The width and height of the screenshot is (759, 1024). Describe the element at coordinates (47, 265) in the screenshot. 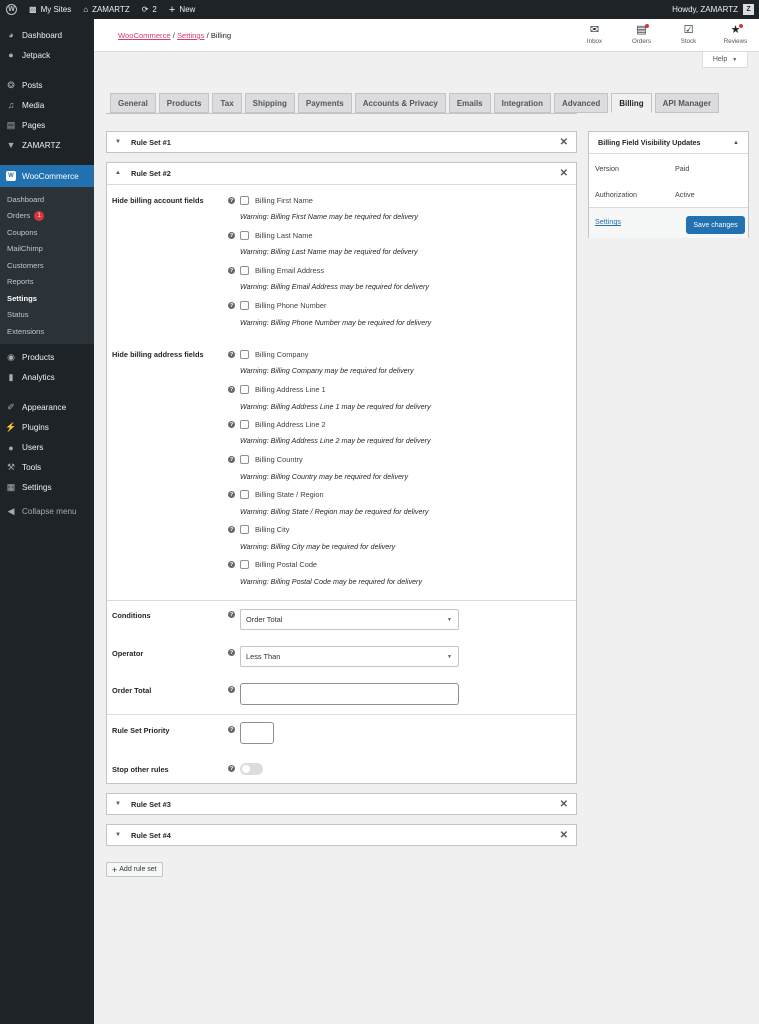

I see `submenu-item-customers: Customers` at that location.